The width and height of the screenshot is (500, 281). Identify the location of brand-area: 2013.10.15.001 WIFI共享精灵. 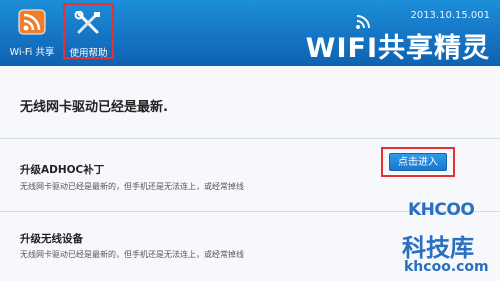
(398, 36).